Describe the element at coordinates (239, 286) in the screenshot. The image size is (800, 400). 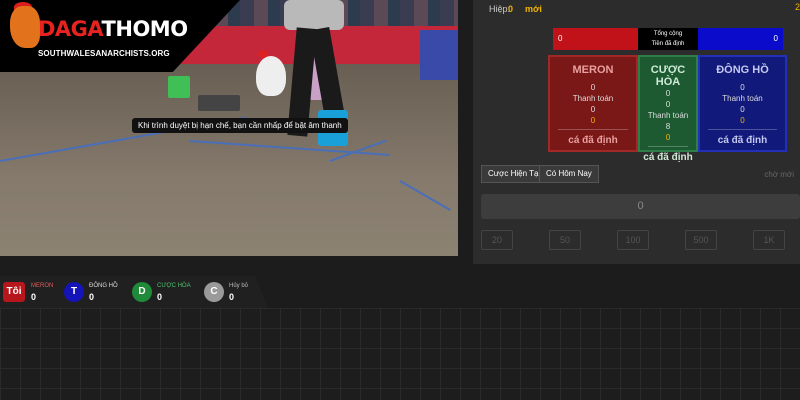
I see `stat-label: Hủy bỏ` at that location.